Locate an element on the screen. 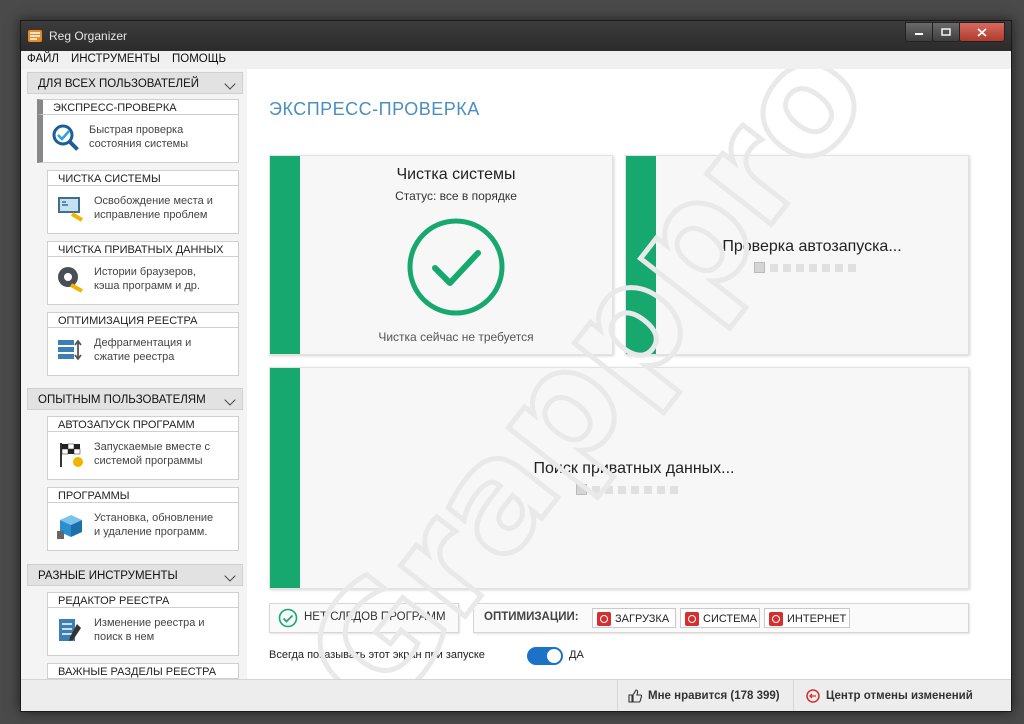  card-note: Чистка сейчас не требуется is located at coordinates (456, 337).